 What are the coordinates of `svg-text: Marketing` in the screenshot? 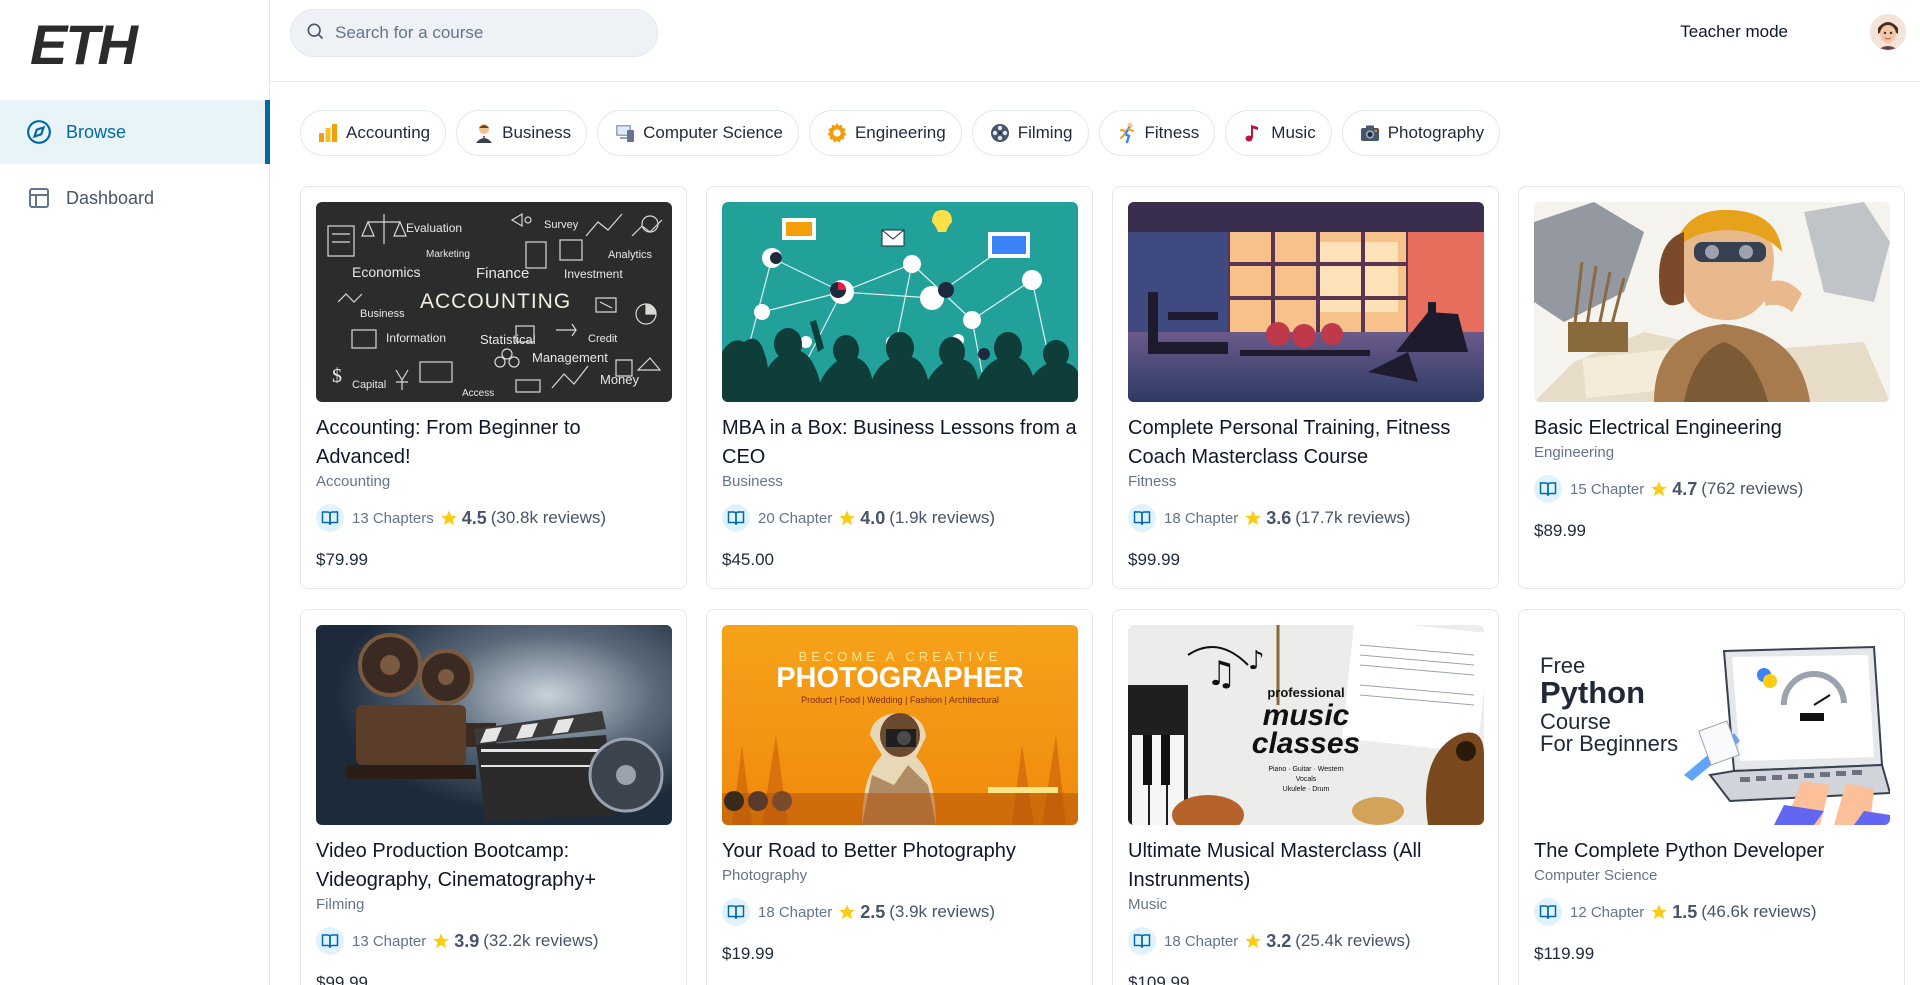 It's located at (448, 254).